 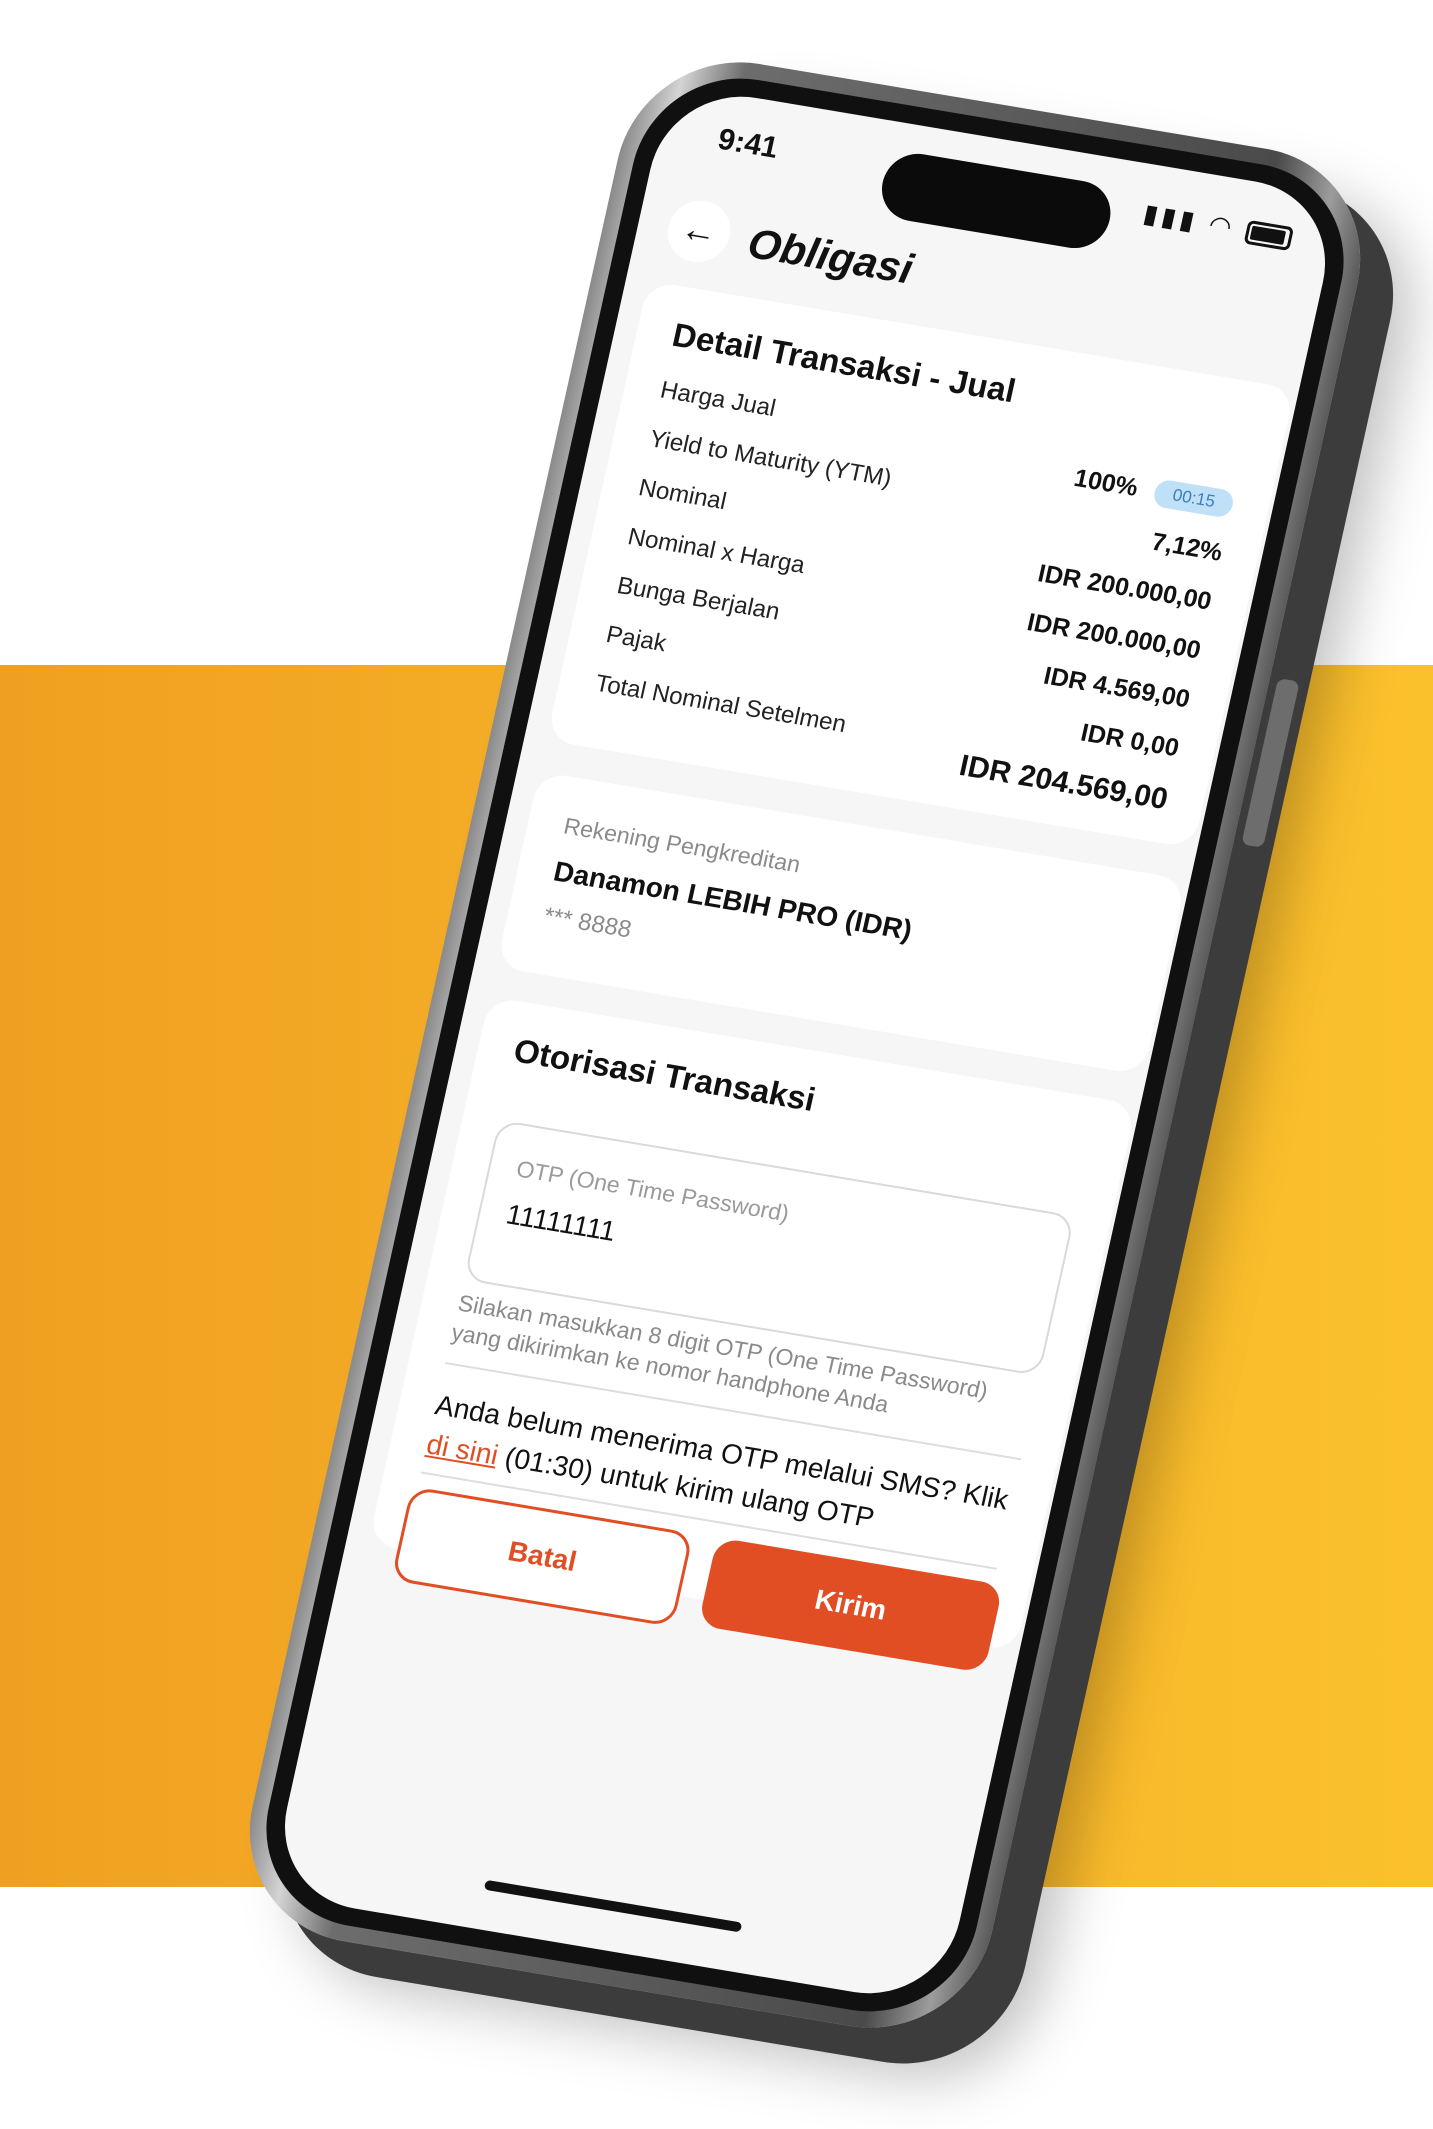 What do you see at coordinates (587, 923) in the screenshot?
I see `account-number: *** 8888` at bounding box center [587, 923].